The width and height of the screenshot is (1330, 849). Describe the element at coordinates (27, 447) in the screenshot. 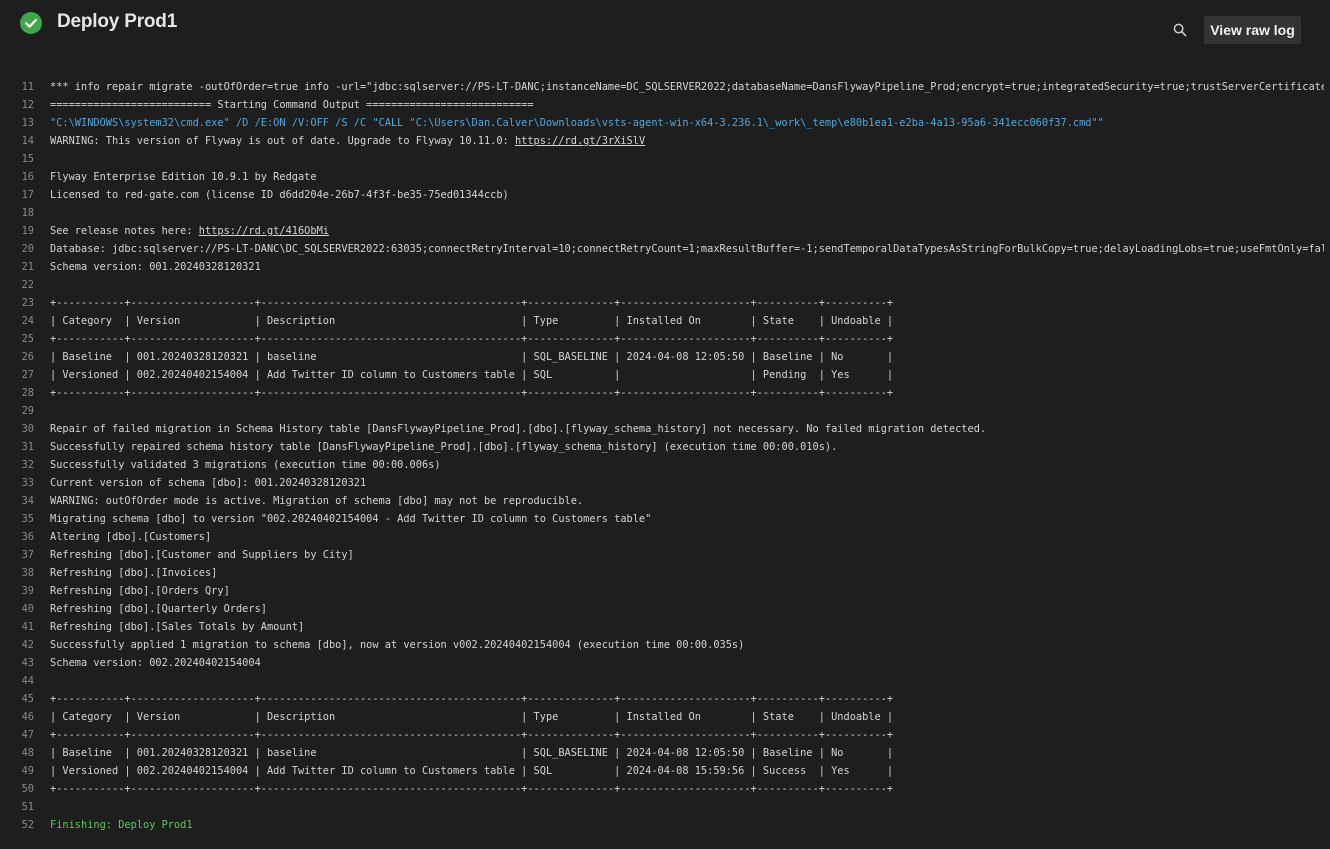

I see `line-number: 31` at that location.